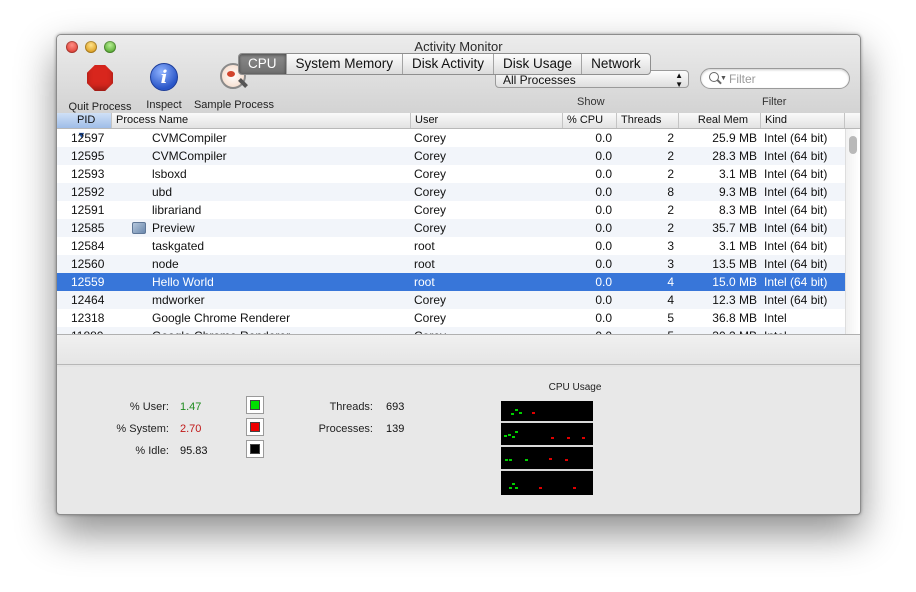 This screenshot has height=592, width=916. Describe the element at coordinates (395, 429) in the screenshot. I see `processes-value: 139` at that location.